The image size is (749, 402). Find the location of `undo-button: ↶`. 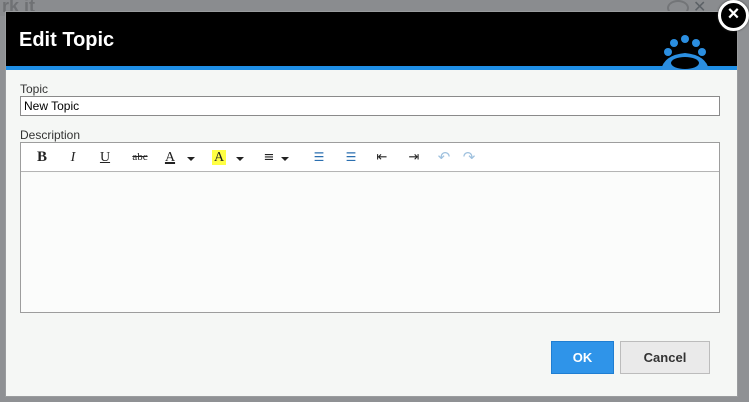

undo-button: ↶ is located at coordinates (444, 157).